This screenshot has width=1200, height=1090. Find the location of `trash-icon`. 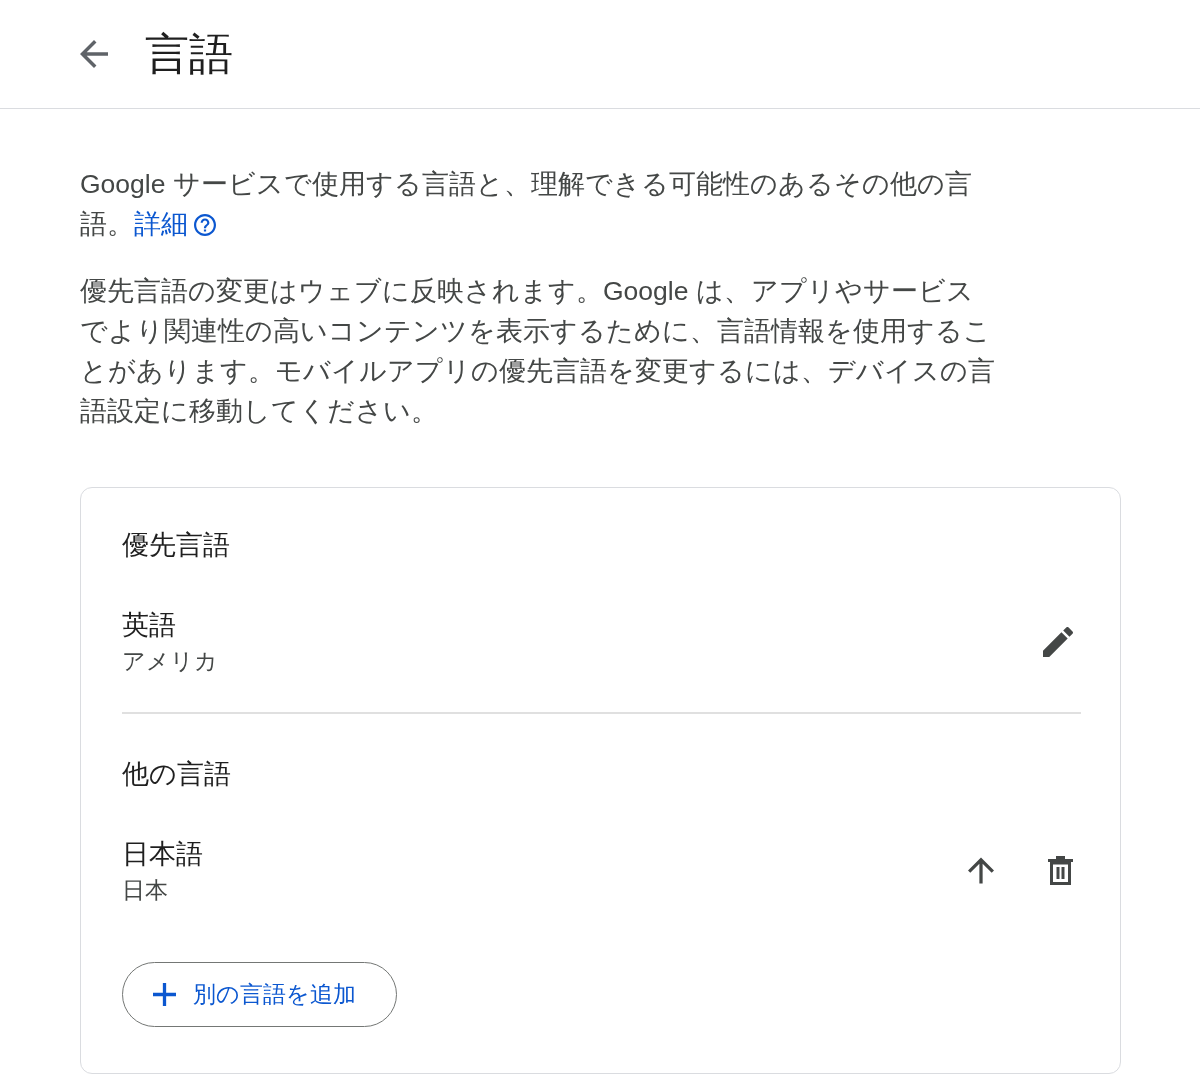

trash-icon is located at coordinates (1060, 870).